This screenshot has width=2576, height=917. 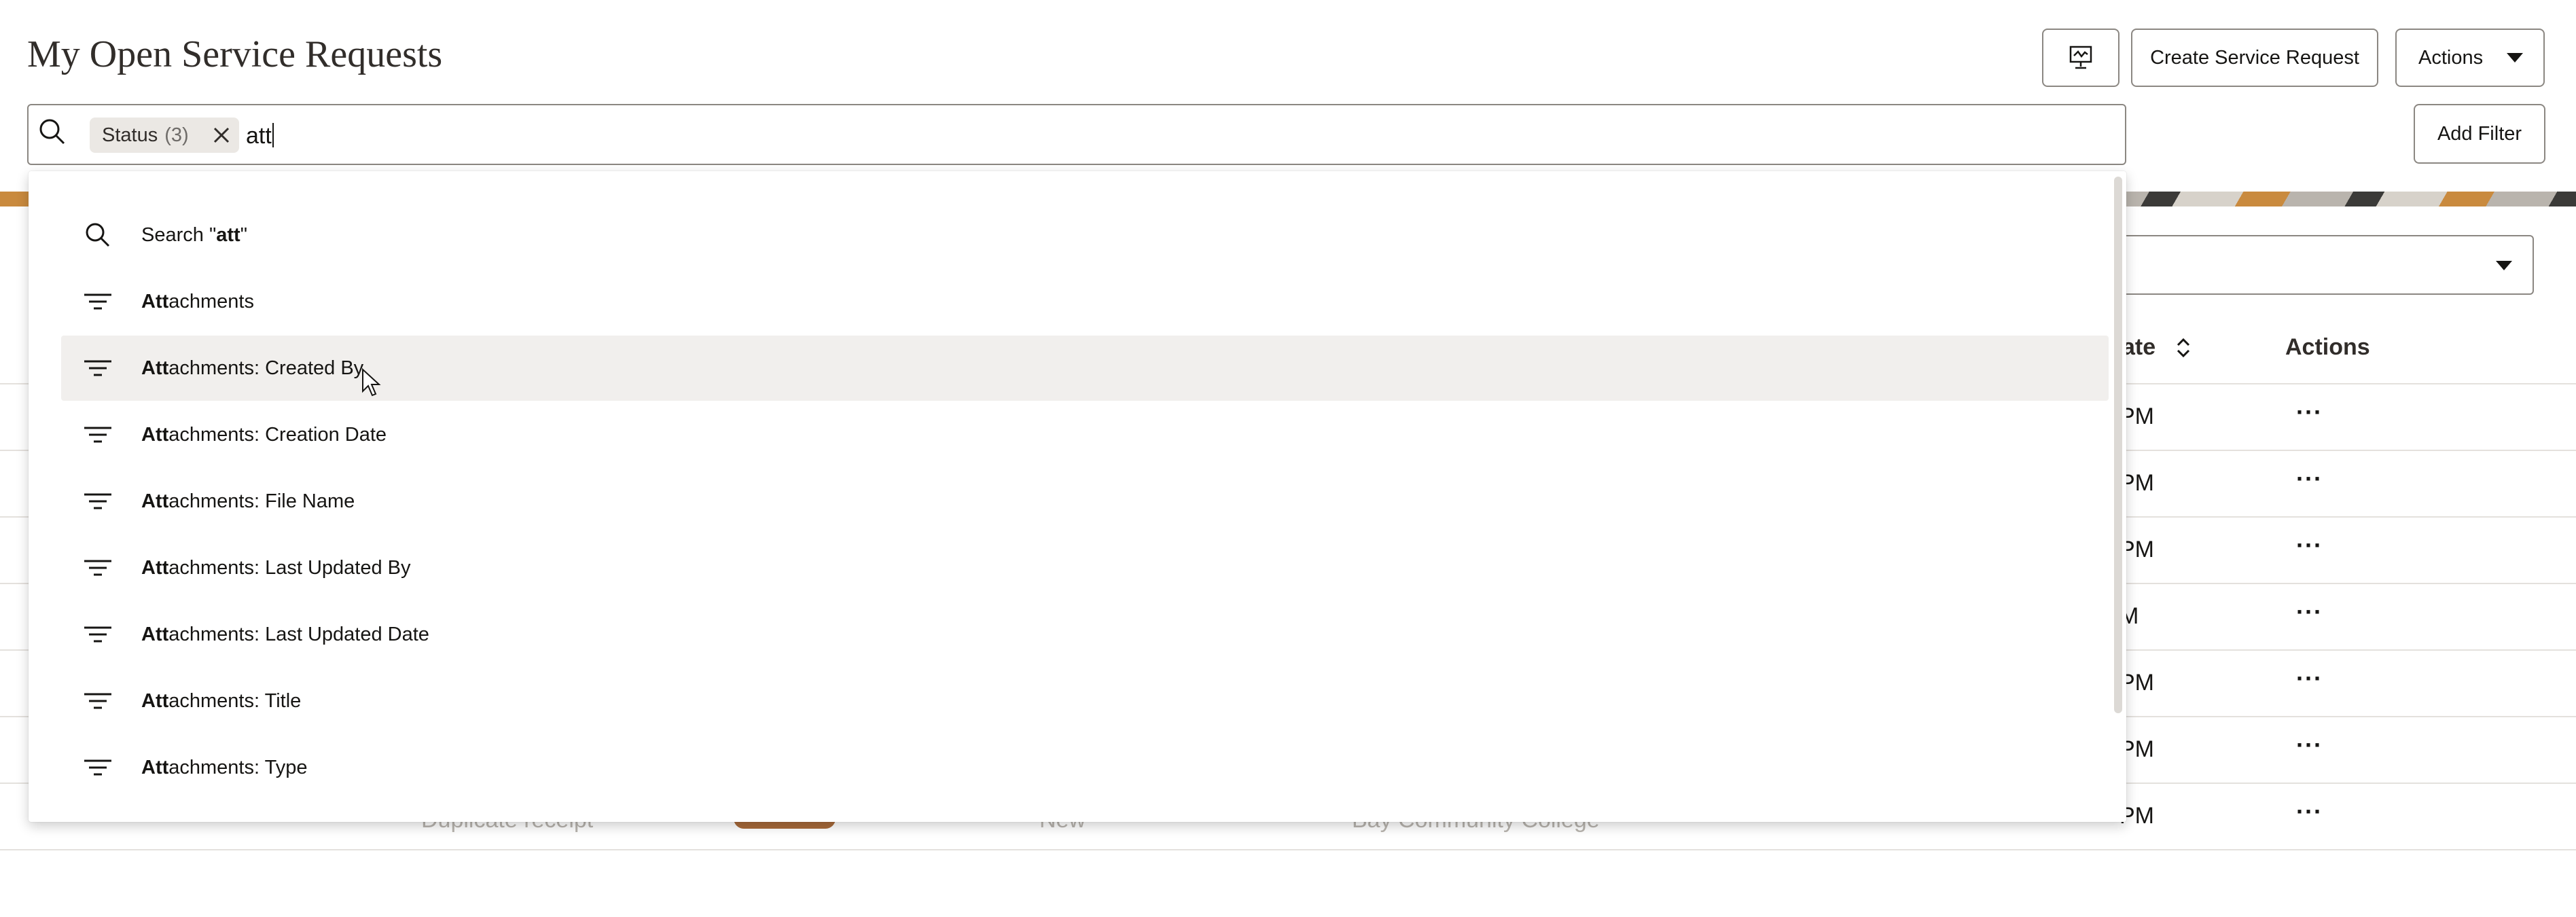 I want to click on chip-count: (3), so click(x=177, y=135).